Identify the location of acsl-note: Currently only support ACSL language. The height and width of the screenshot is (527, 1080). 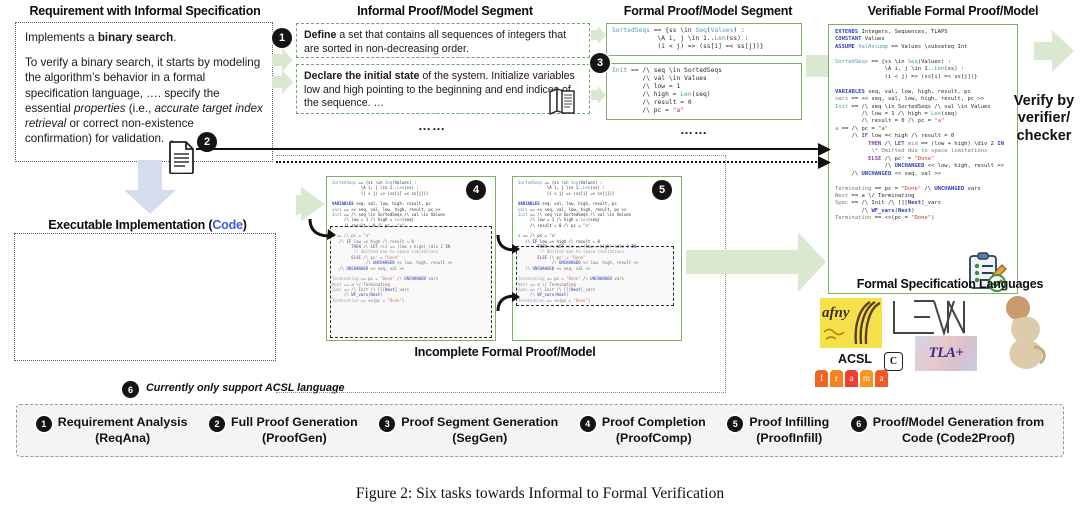
(245, 388).